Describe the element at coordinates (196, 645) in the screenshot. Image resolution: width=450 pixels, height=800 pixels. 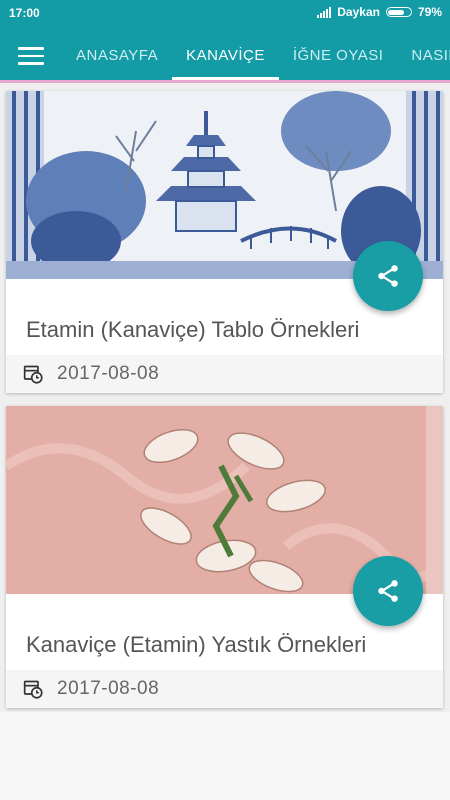
I see `article-title: Kanaviçe (Etamin) Yastık Örnekleri` at that location.